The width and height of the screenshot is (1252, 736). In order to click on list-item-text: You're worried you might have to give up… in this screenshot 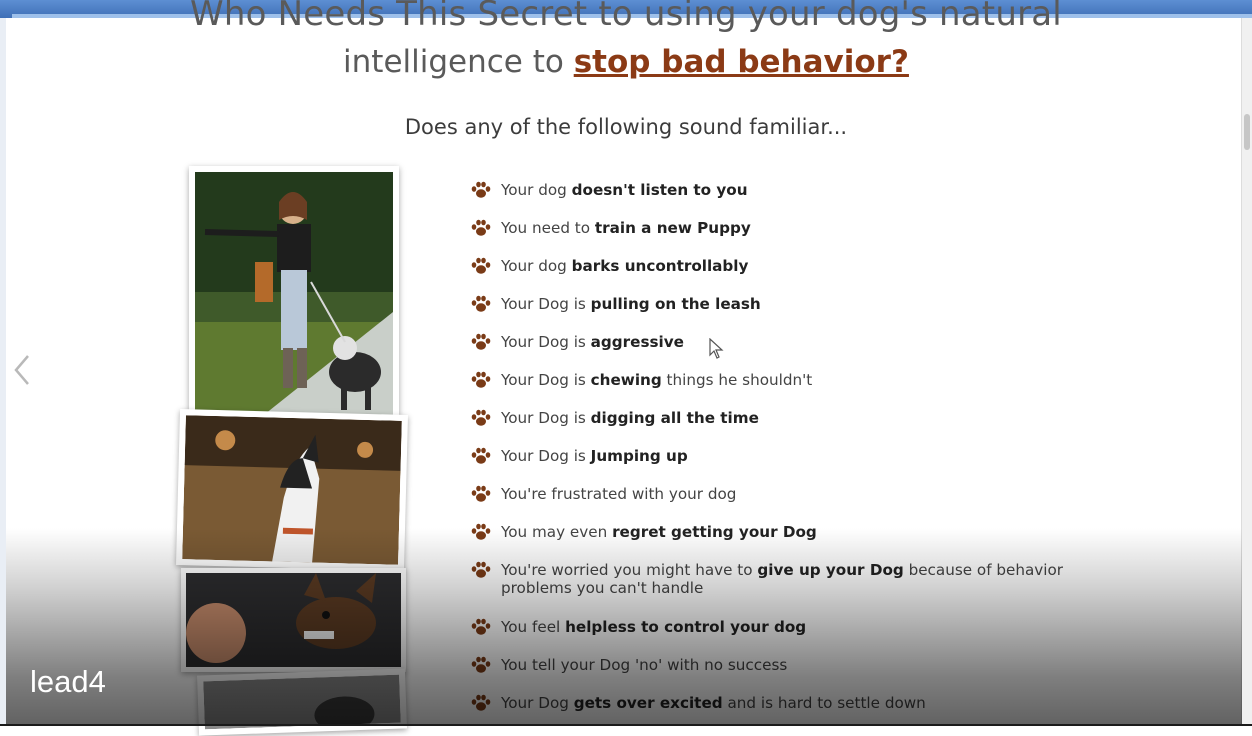, I will do `click(782, 579)`.